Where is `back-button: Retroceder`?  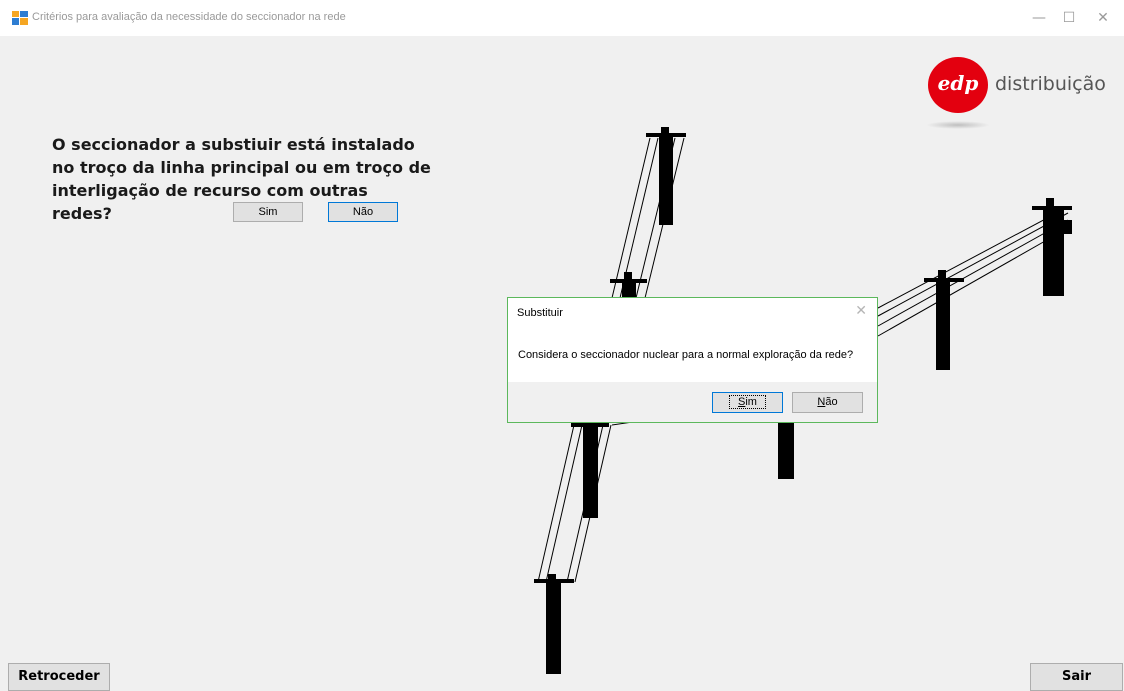
back-button: Retroceder is located at coordinates (59, 677).